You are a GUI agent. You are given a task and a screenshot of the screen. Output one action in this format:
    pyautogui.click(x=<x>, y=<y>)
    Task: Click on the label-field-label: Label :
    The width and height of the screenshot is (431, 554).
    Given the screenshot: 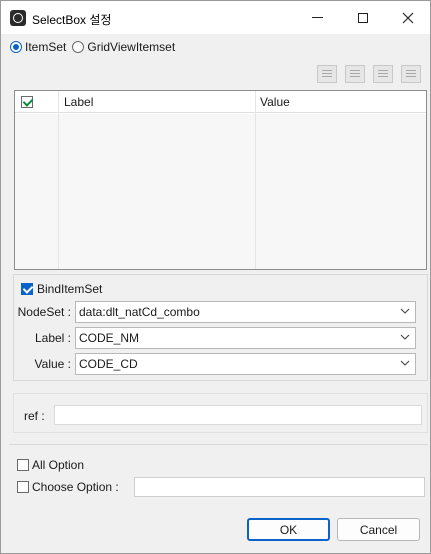 What is the action you would take?
    pyautogui.click(x=52, y=338)
    